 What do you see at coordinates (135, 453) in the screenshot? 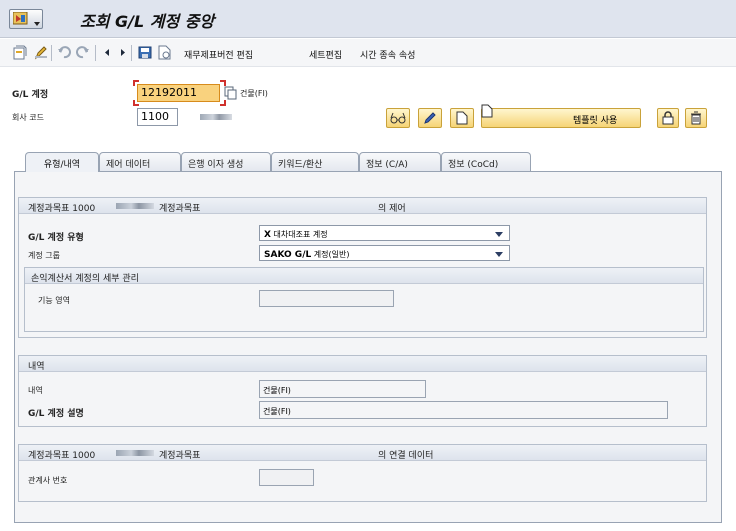
I see `consol-coa-name-redacted` at bounding box center [135, 453].